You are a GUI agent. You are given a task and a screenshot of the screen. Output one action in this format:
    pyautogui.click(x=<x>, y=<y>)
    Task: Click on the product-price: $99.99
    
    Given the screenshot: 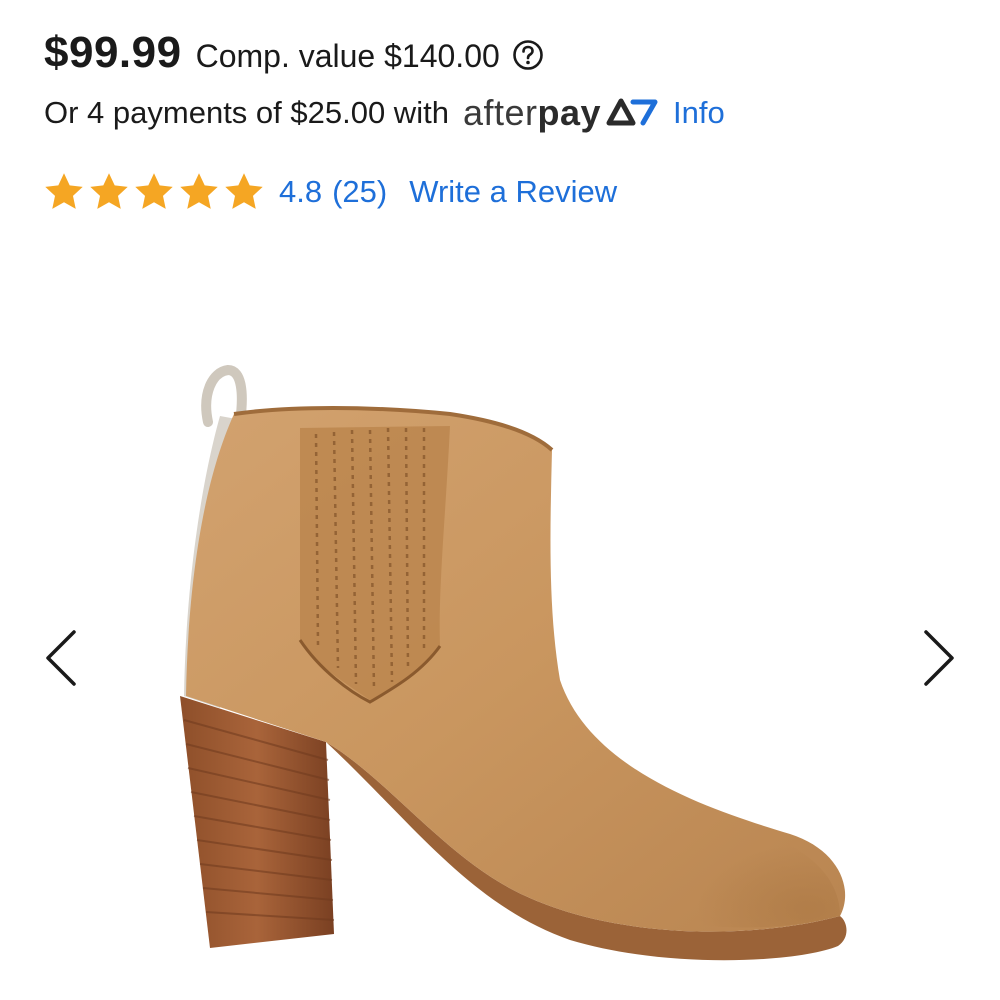 What is the action you would take?
    pyautogui.click(x=113, y=52)
    